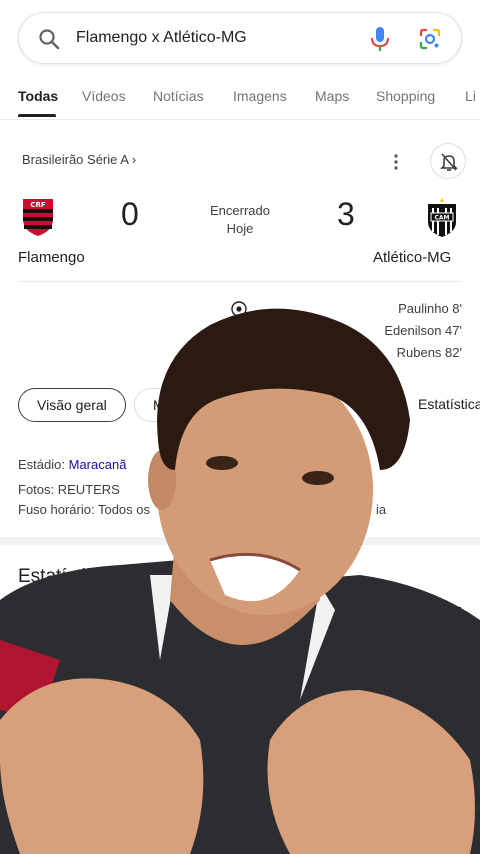 The height and width of the screenshot is (854, 480). What do you see at coordinates (405, 96) in the screenshot?
I see `tab-shopping: Shopping` at bounding box center [405, 96].